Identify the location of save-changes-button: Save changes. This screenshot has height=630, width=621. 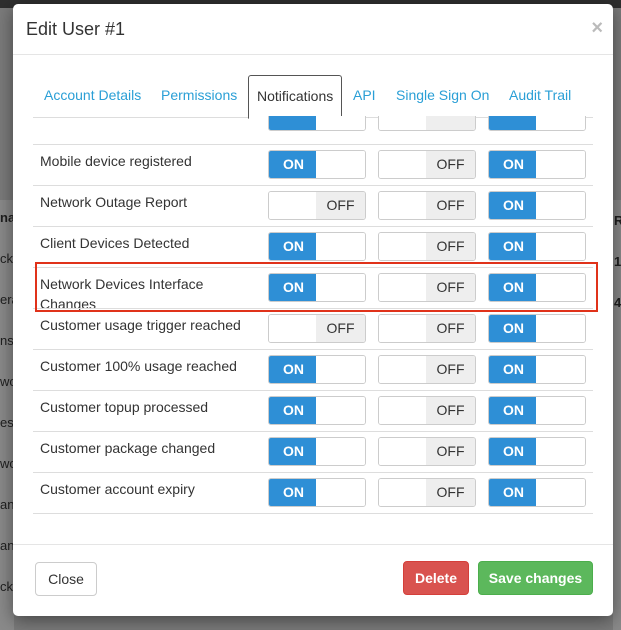
(535, 578).